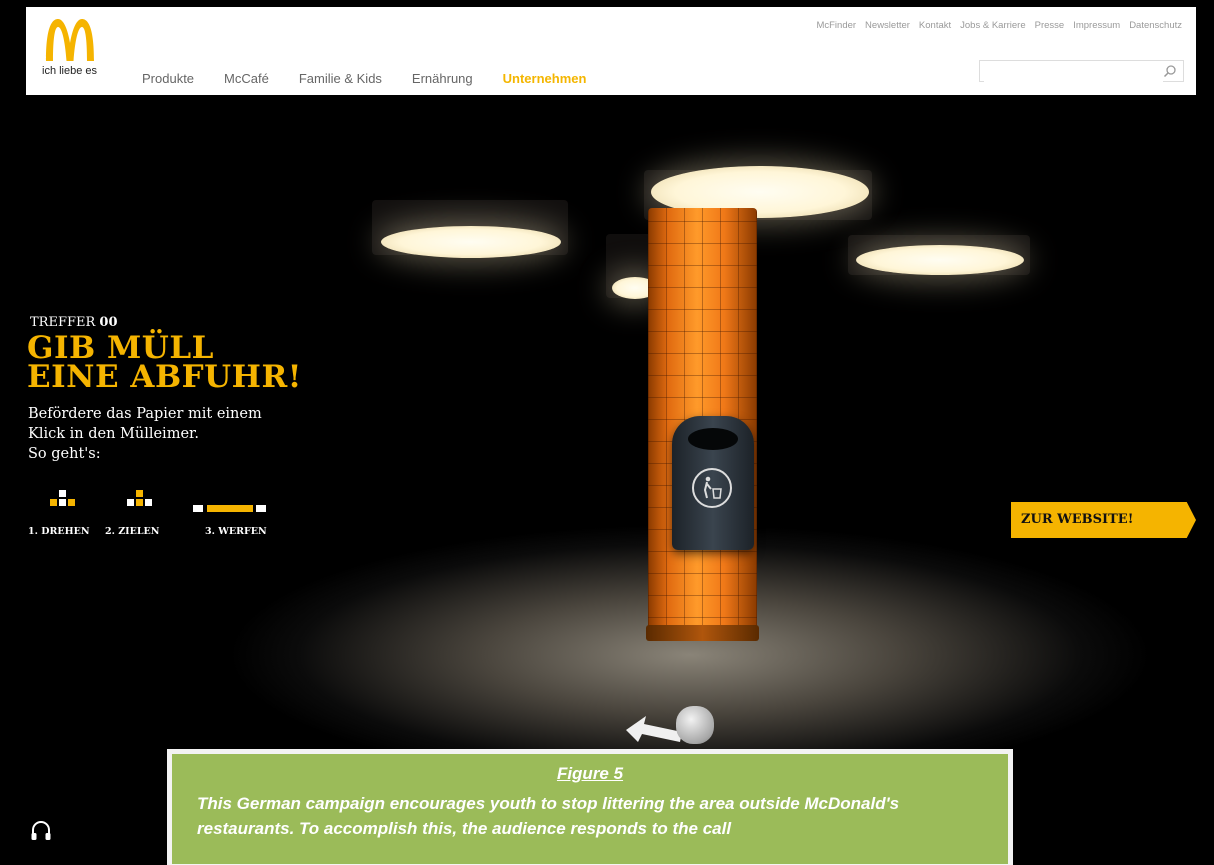  What do you see at coordinates (713, 439) in the screenshot?
I see `bin-opening` at bounding box center [713, 439].